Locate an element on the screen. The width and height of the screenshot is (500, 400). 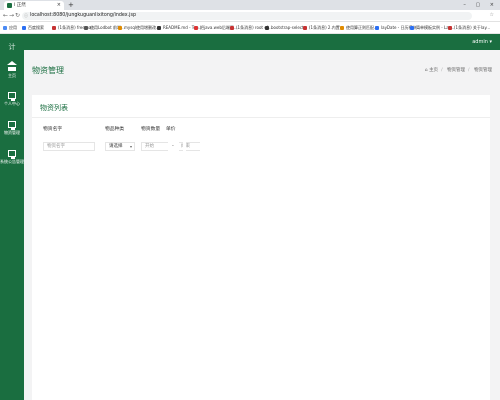
info-icon: ⓘ is located at coordinates (26, 15).